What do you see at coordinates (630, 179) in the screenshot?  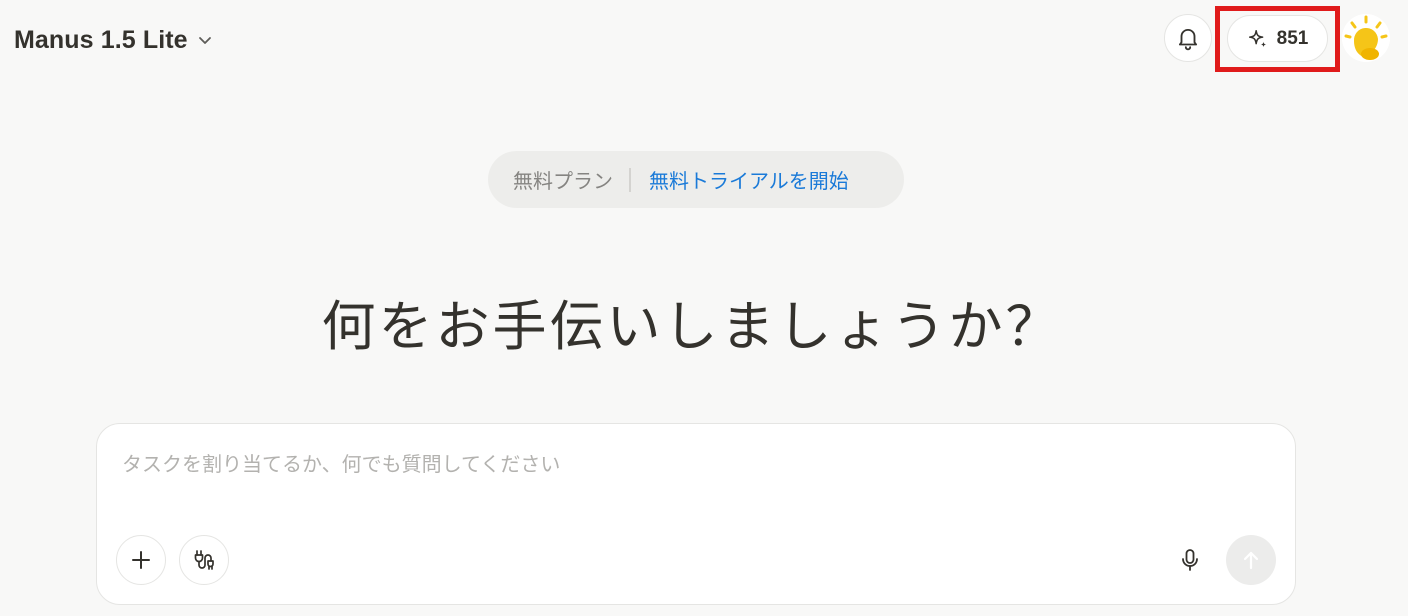 I see `plan-divider` at bounding box center [630, 179].